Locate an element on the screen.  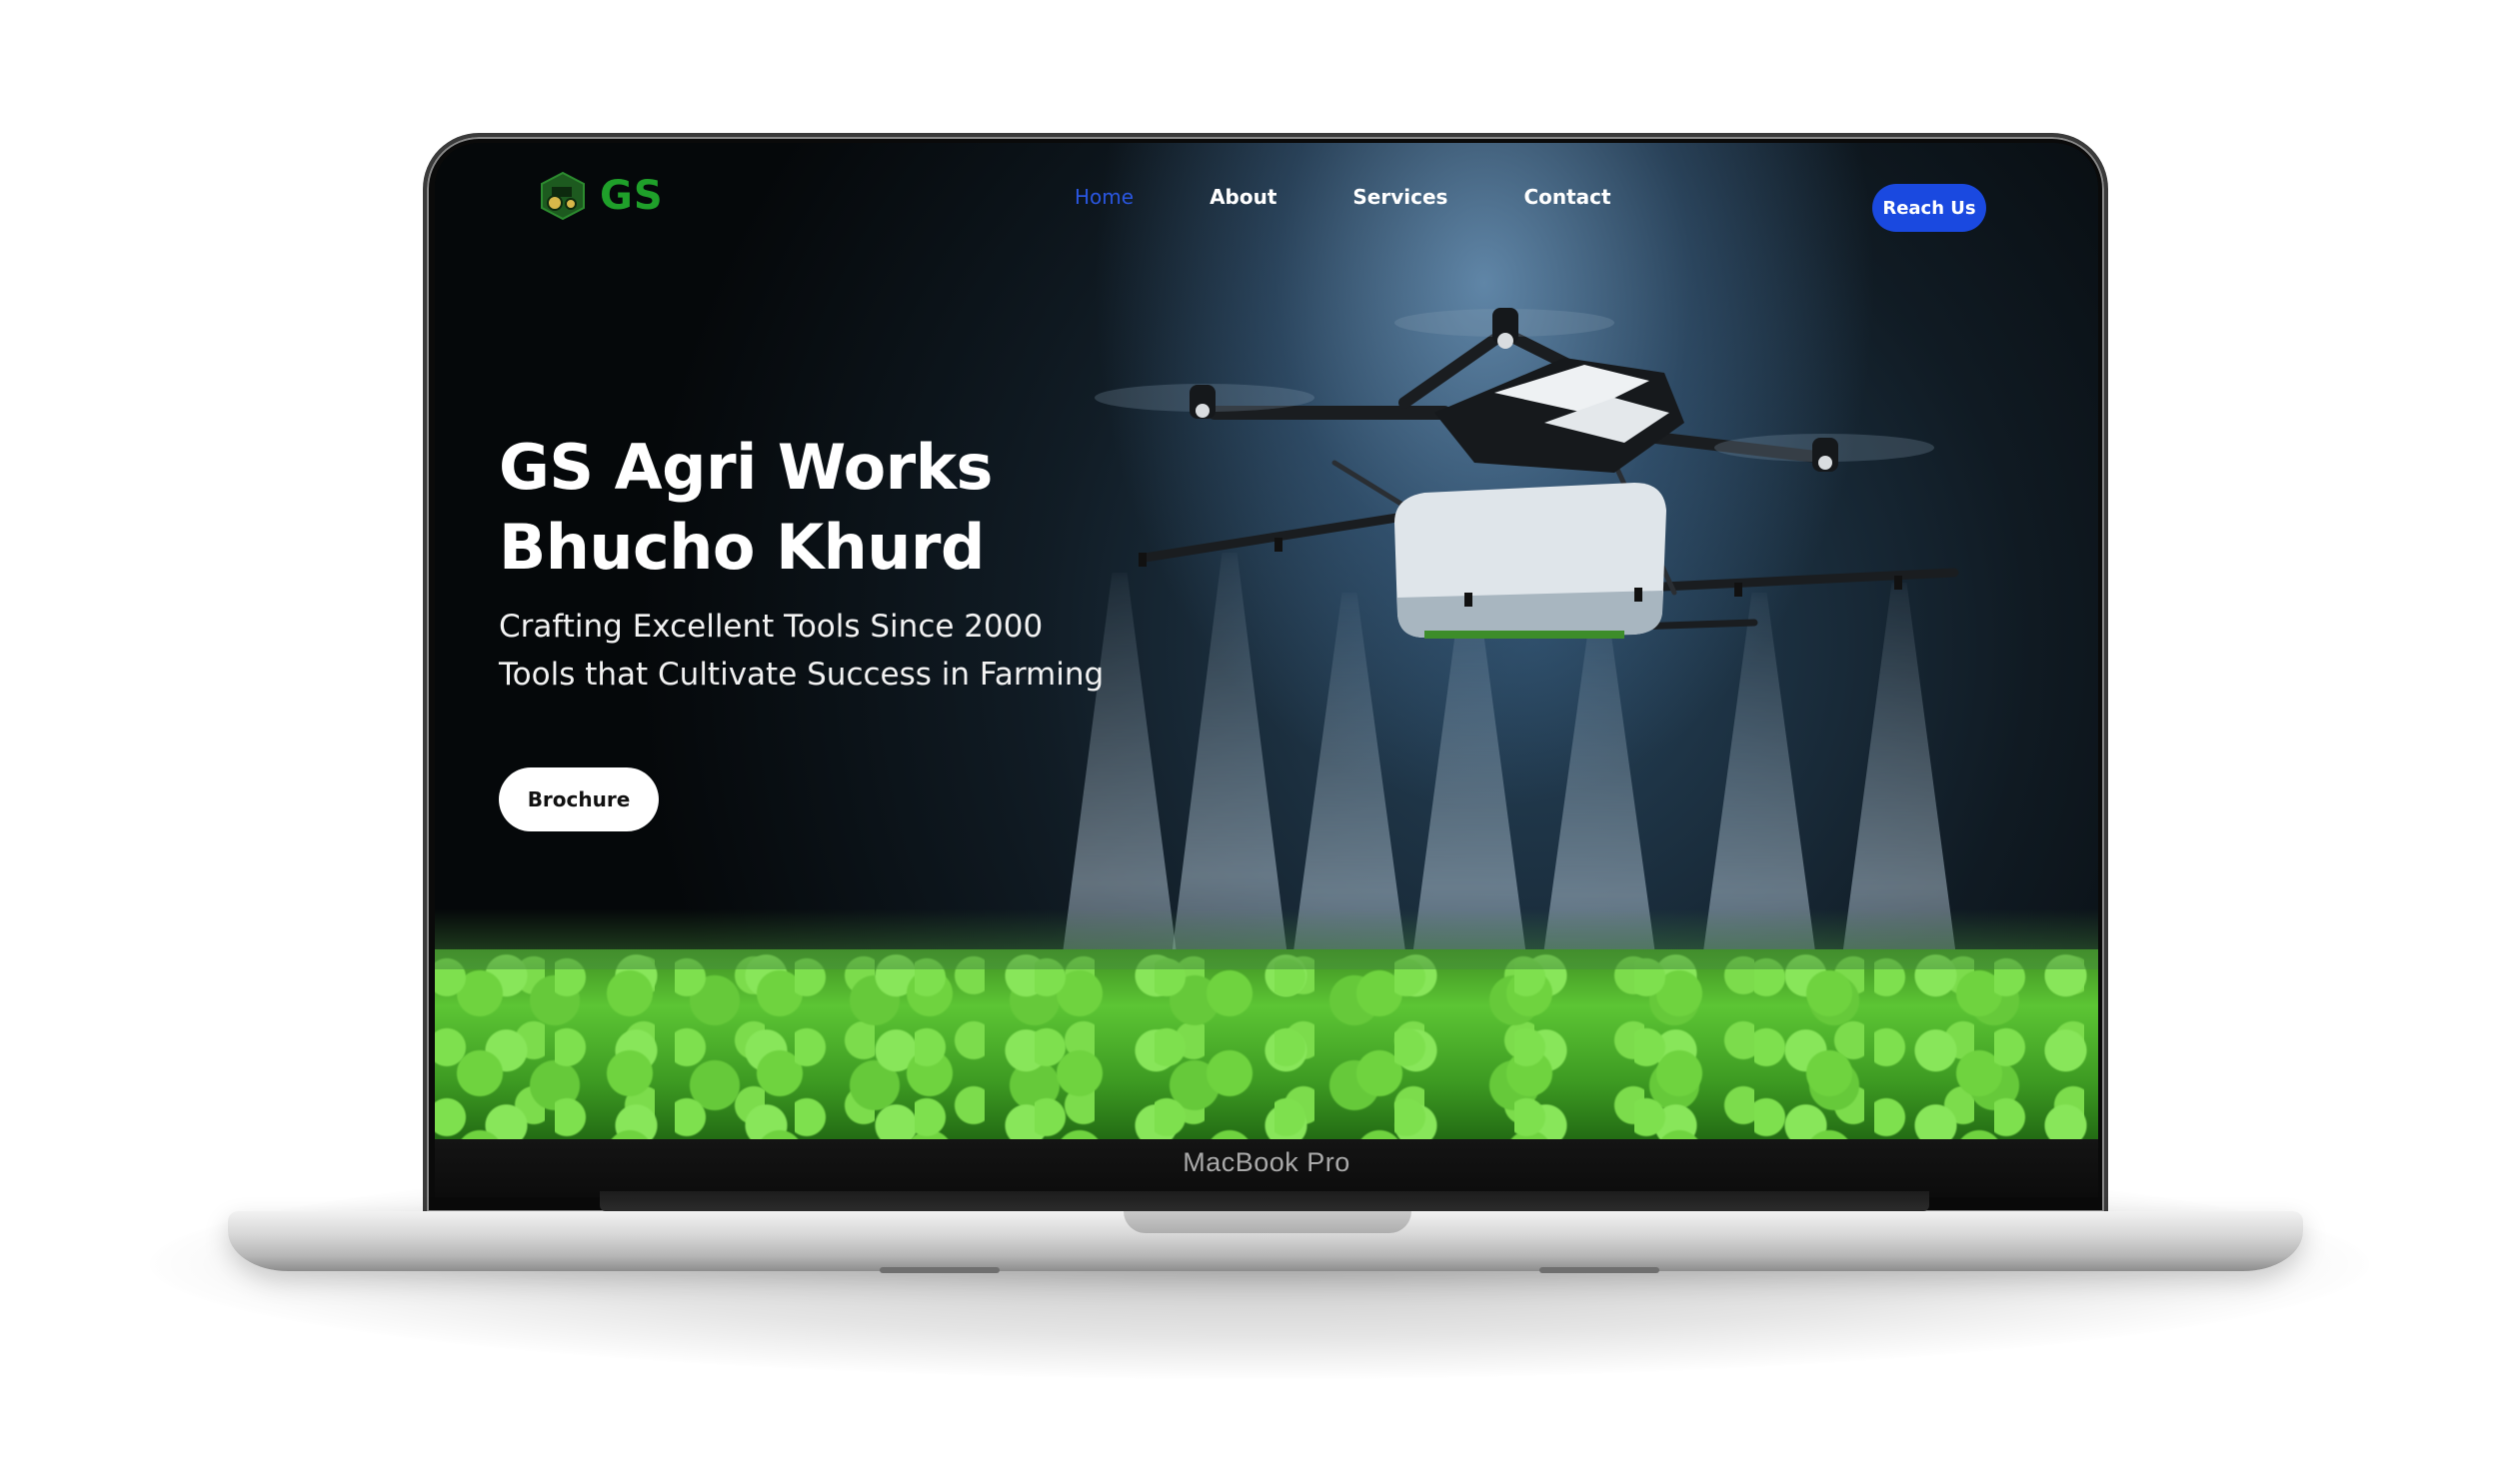
green-crop-field is located at coordinates (1266, 1024).